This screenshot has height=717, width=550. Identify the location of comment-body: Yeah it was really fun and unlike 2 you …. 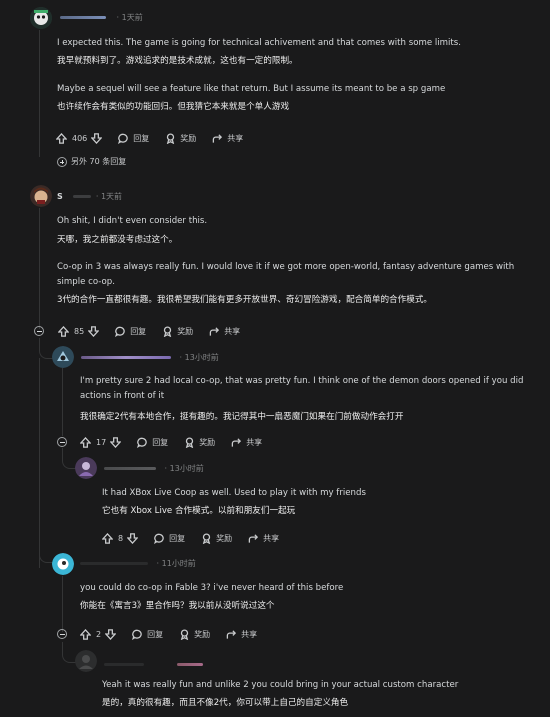
(322, 694).